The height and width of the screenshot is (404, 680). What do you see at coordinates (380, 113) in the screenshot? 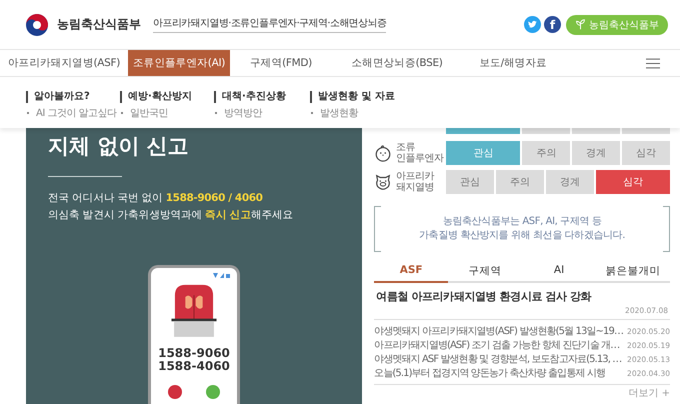
I see `menu-item: 발생현황` at bounding box center [380, 113].